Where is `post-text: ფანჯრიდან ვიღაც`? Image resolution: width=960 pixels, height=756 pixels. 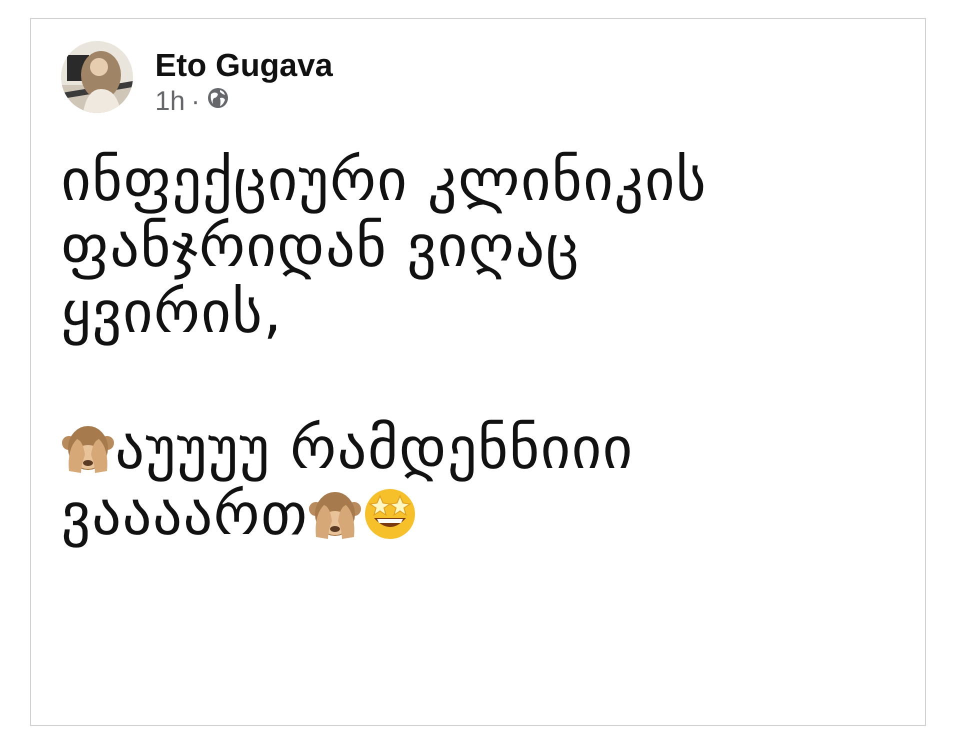 post-text: ფანჯრიდან ვიღაც is located at coordinates (320, 246).